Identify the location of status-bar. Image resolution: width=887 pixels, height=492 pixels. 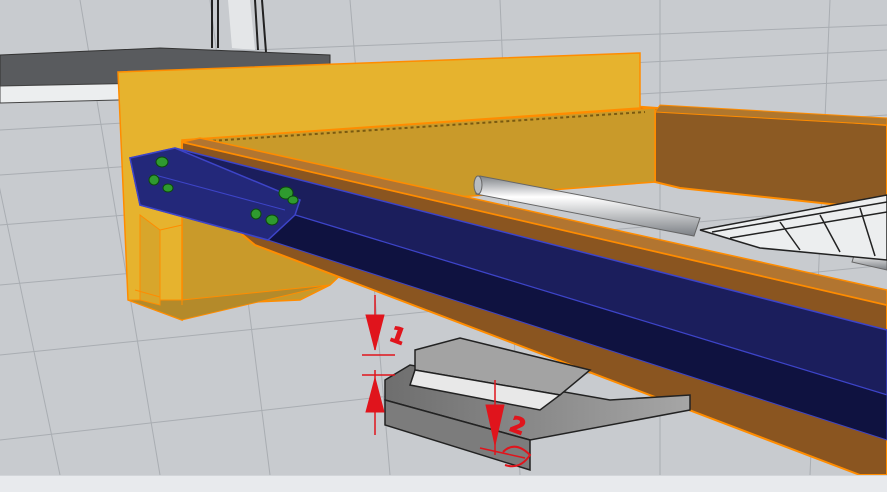
(443, 483).